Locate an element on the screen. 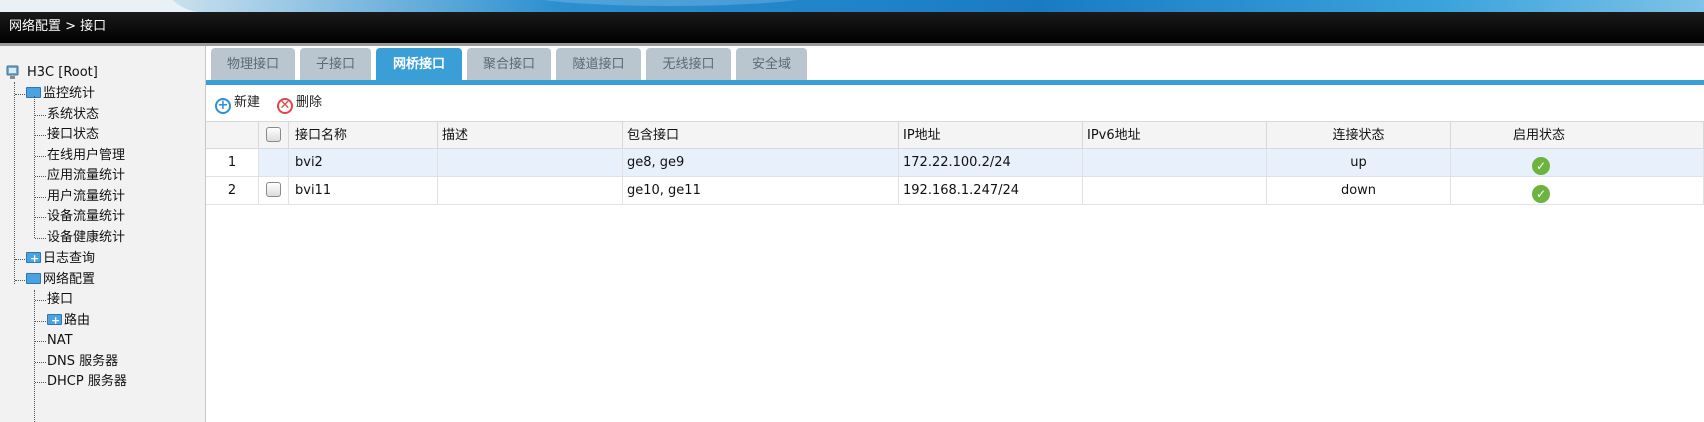 The image size is (1704, 422). tree-item-dhcp-server: DHCP 服务器 is located at coordinates (87, 382).